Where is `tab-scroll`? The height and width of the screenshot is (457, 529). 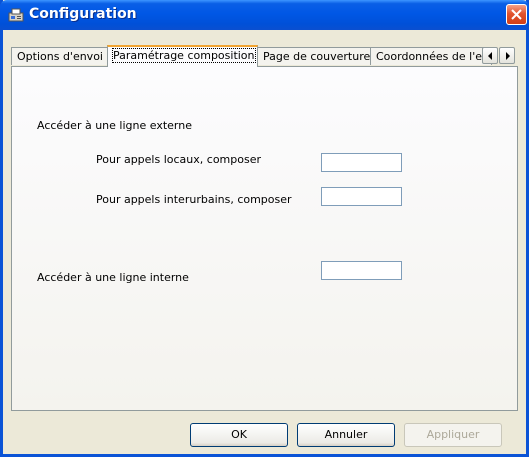 tab-scroll is located at coordinates (499, 56).